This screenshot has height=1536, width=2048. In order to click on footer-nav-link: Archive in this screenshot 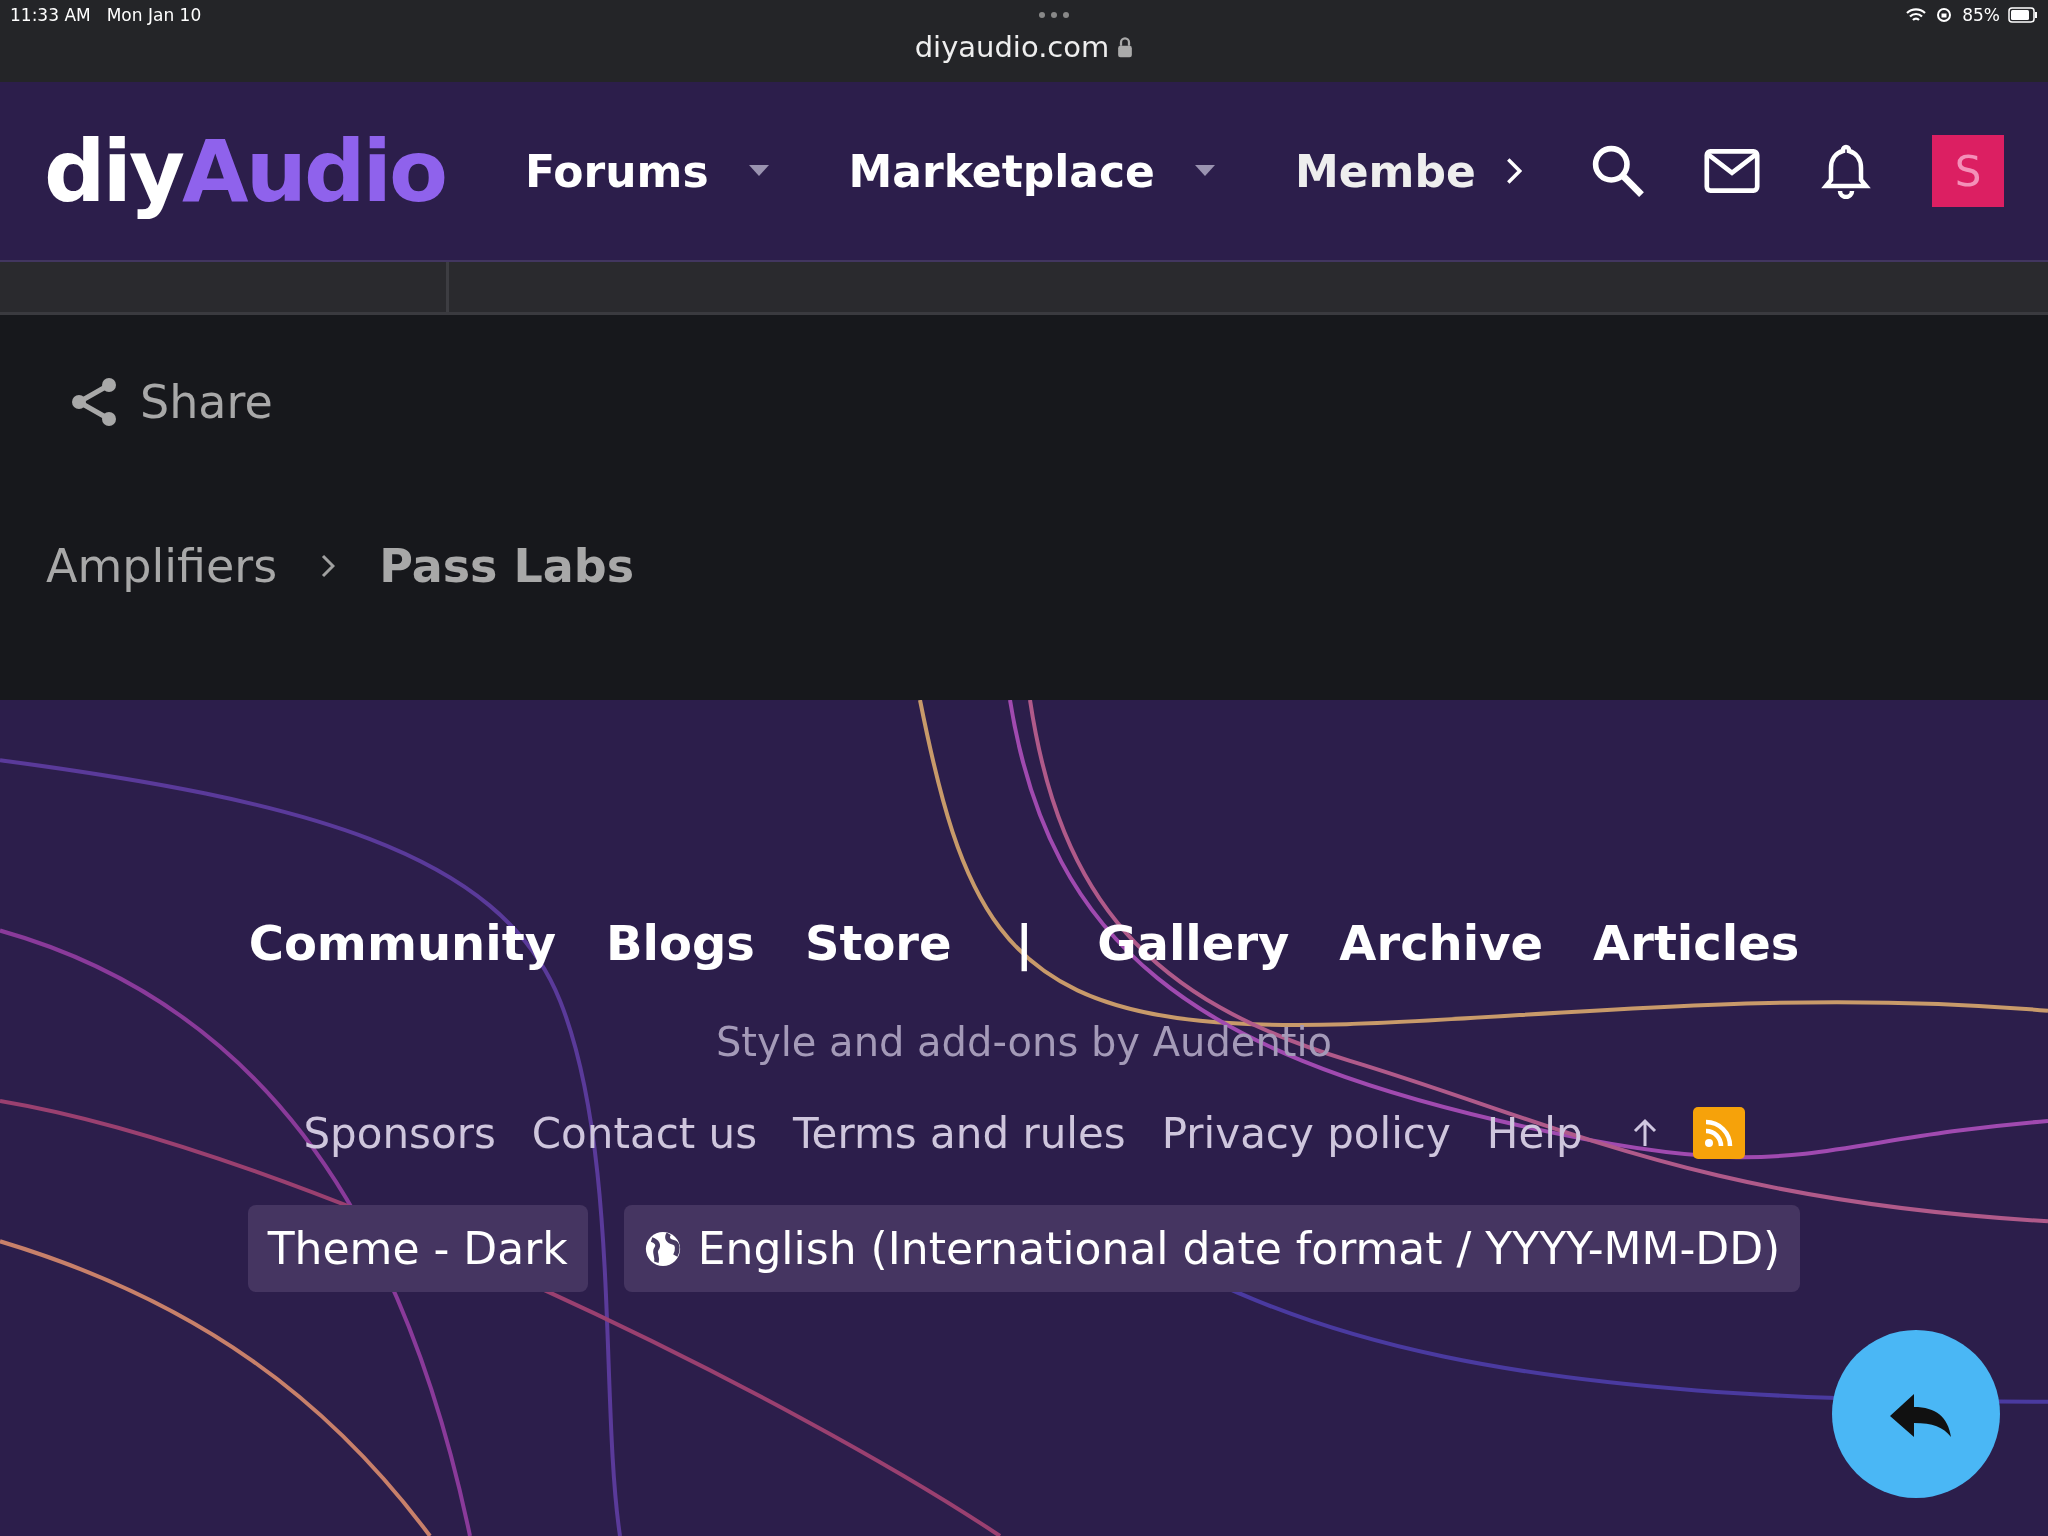, I will do `click(1441, 943)`.